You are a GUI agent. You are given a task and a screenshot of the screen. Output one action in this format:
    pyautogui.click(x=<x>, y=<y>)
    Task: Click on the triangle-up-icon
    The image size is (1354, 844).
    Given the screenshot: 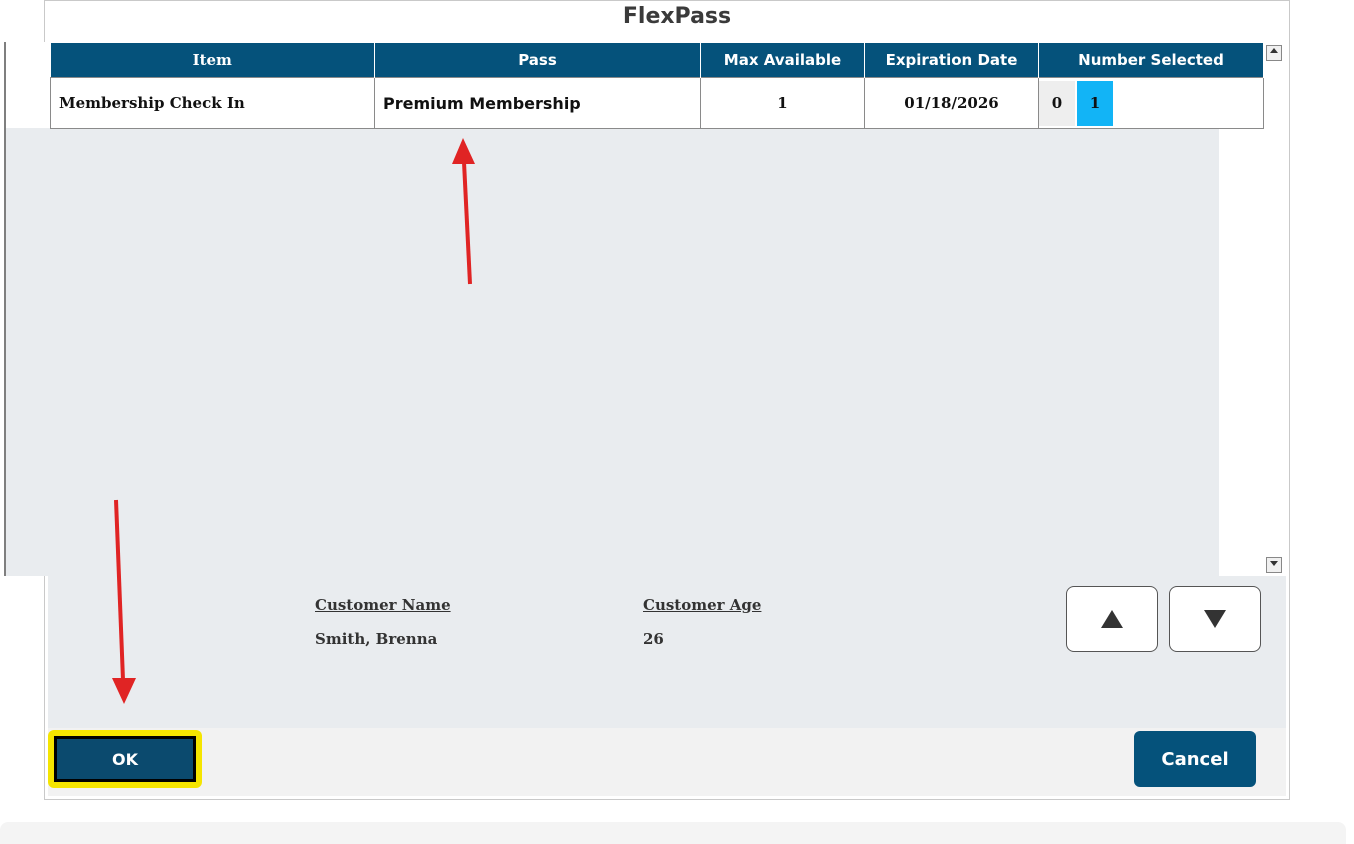 What is the action you would take?
    pyautogui.click(x=1112, y=619)
    